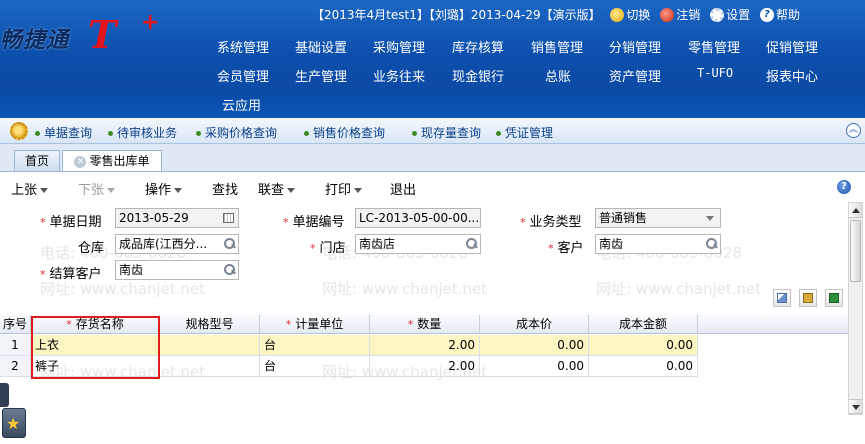  I want to click on chevron-up-icon, so click(856, 210).